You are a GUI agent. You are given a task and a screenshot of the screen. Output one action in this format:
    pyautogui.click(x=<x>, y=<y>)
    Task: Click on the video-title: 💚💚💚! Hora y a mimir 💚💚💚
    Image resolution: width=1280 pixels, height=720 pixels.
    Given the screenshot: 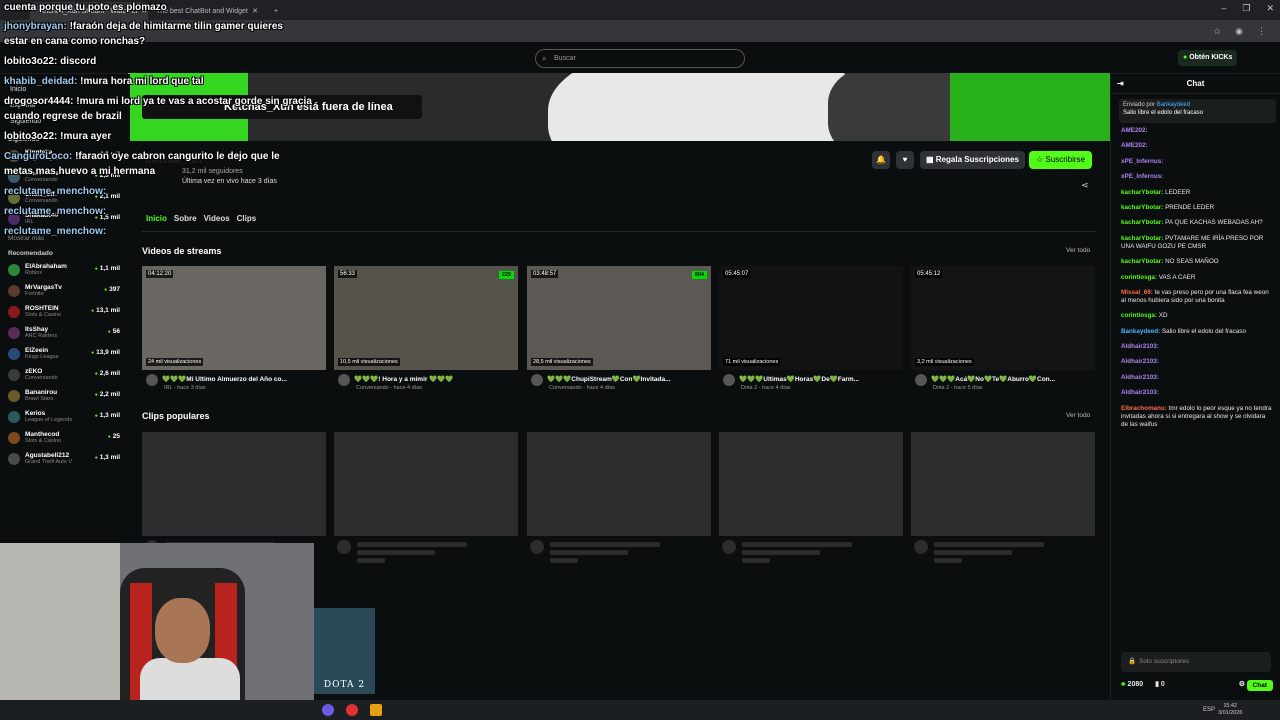 What is the action you would take?
    pyautogui.click(x=434, y=379)
    